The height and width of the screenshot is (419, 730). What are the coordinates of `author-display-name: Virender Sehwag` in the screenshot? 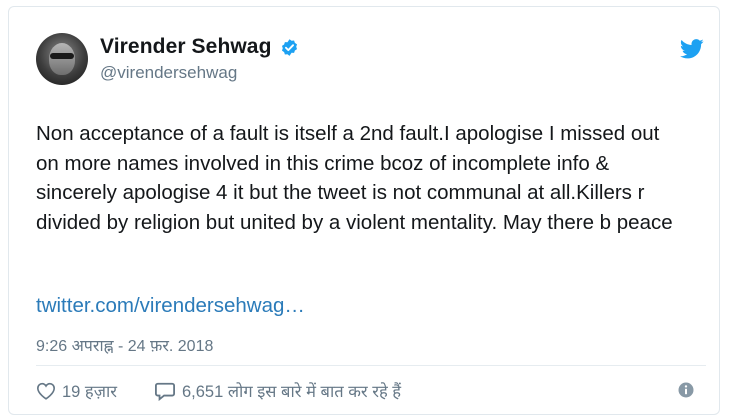 It's located at (186, 47).